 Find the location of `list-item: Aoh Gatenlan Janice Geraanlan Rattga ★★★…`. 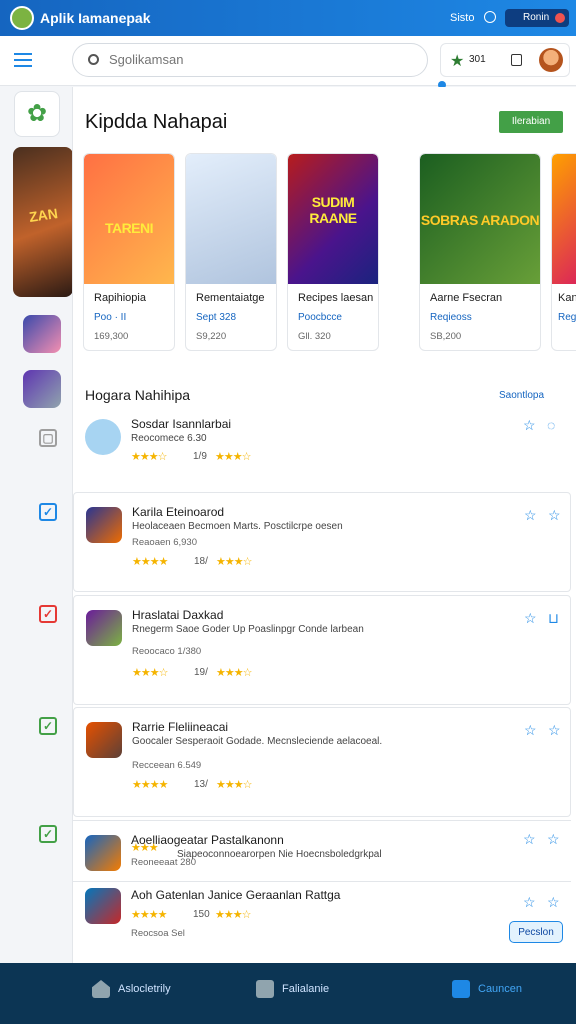

list-item: Aoh Gatenlan Janice Geraanlan Rattga ★★★… is located at coordinates (322, 915).